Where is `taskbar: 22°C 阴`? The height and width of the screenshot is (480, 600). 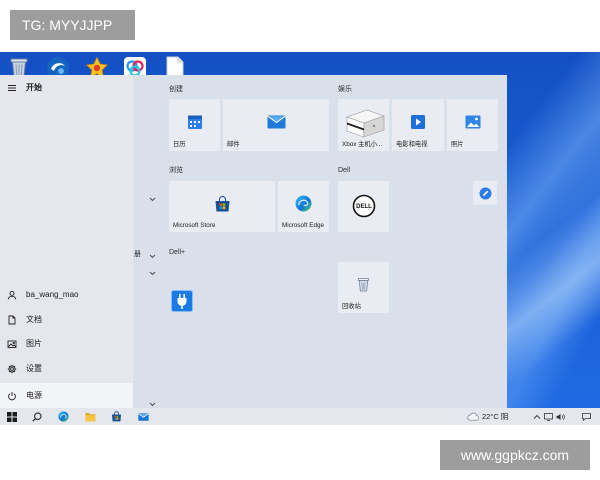 taskbar: 22°C 阴 is located at coordinates (300, 416).